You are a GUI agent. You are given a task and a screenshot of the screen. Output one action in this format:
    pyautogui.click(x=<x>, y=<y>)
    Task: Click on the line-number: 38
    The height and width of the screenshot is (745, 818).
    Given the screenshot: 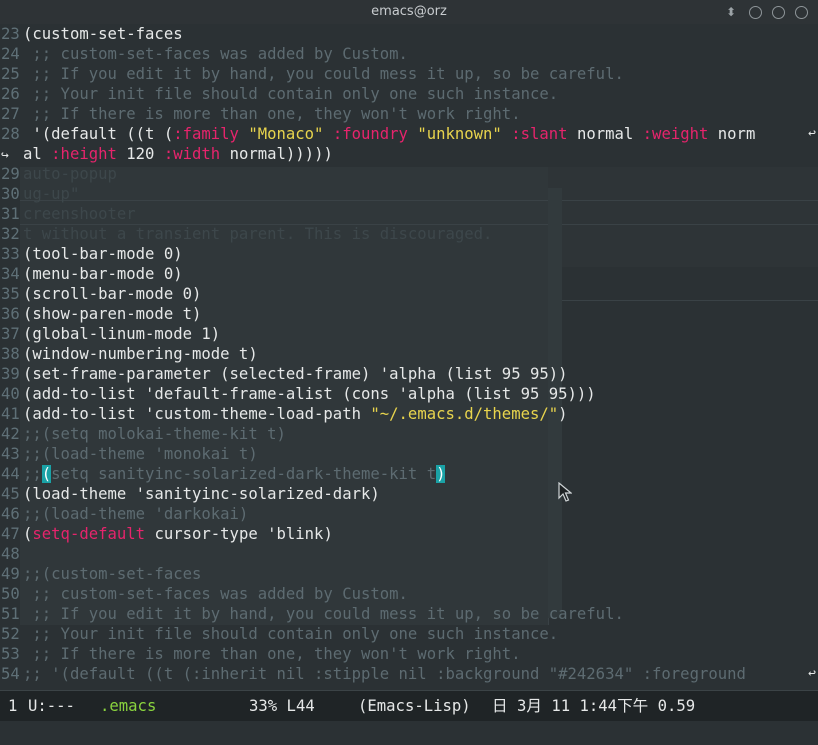 What is the action you would take?
    pyautogui.click(x=10, y=354)
    